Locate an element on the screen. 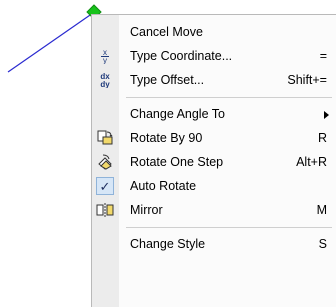 The width and height of the screenshot is (336, 307). menu-item-label: Auto Rotate is located at coordinates (163, 186).